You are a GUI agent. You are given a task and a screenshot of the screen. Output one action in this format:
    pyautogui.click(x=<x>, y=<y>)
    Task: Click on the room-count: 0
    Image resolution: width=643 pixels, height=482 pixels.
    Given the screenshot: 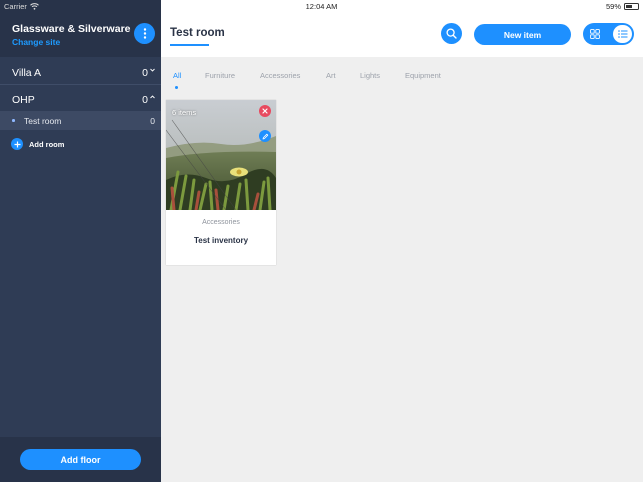 What is the action you would take?
    pyautogui.click(x=152, y=121)
    